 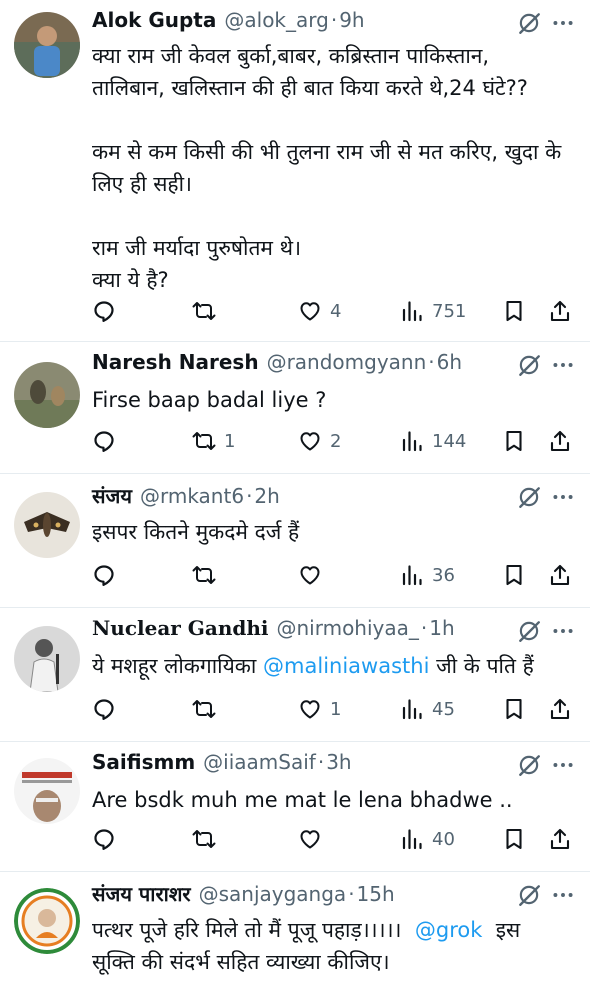 I want to click on tweet-header: Naresh Naresh @randomgyann · 6h, so click(x=331, y=365).